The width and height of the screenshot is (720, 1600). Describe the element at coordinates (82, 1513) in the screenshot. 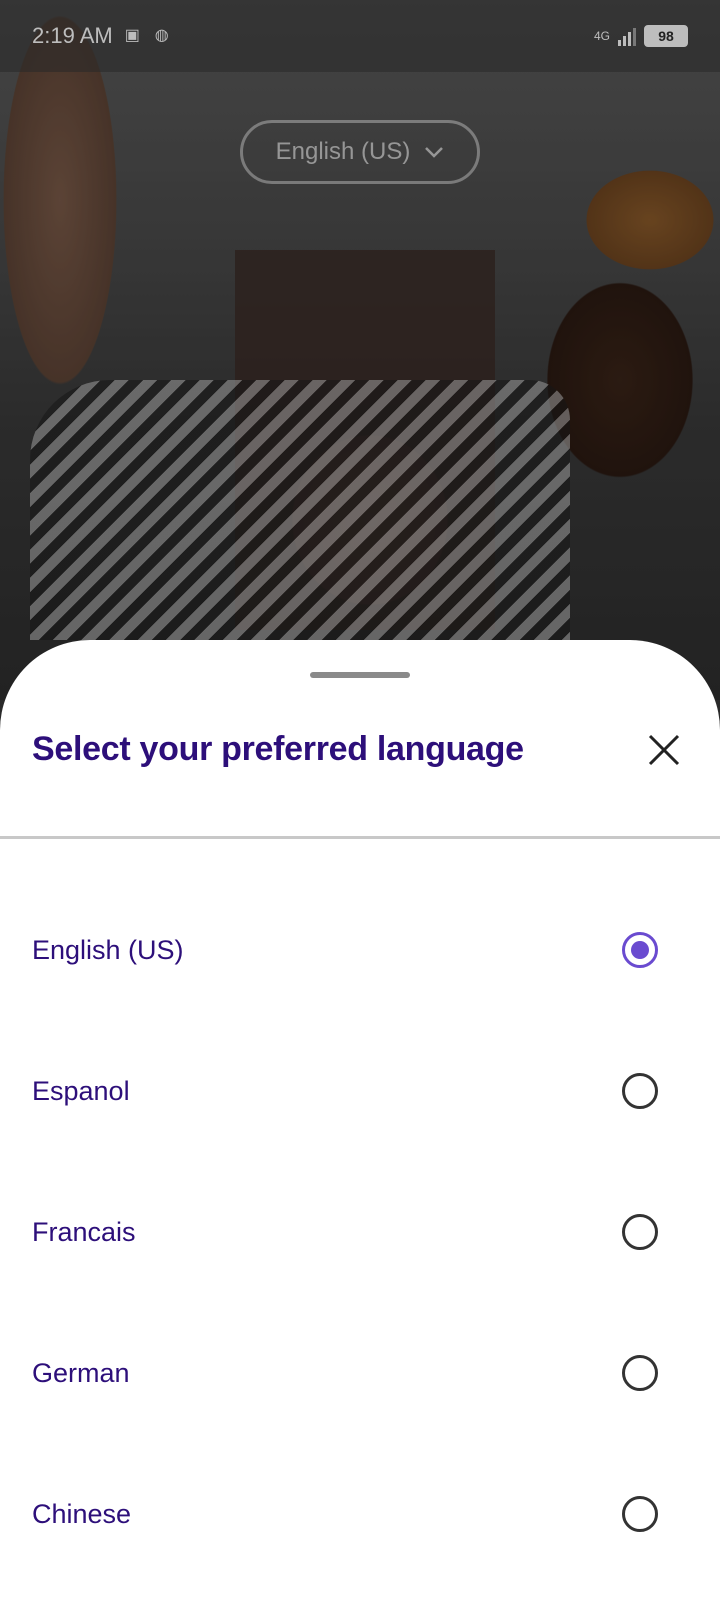

I see `language-option-label: Chinese` at that location.